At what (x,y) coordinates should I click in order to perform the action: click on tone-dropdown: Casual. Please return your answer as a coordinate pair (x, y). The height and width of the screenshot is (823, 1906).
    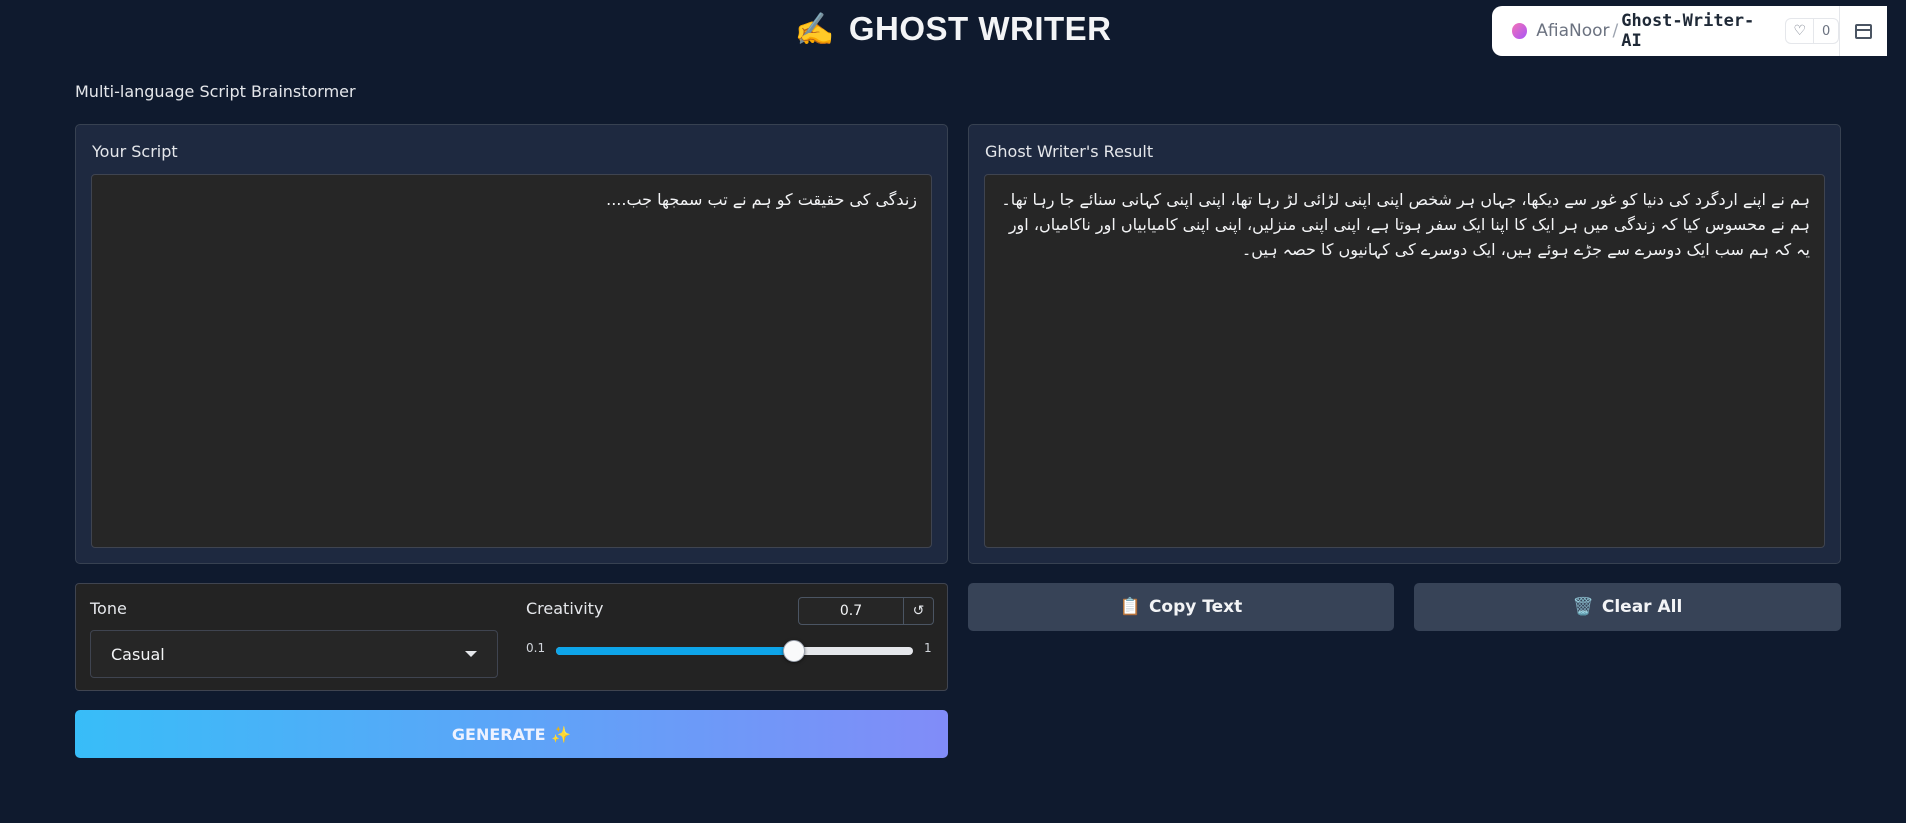
    Looking at the image, I should click on (294, 654).